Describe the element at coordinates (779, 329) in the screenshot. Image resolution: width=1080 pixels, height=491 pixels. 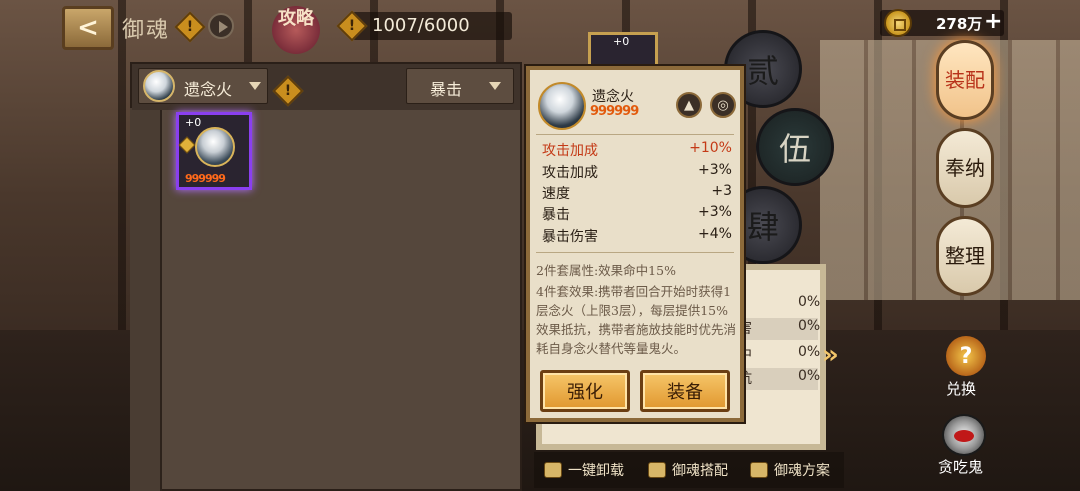
I see `attr-row: 害 0%` at that location.